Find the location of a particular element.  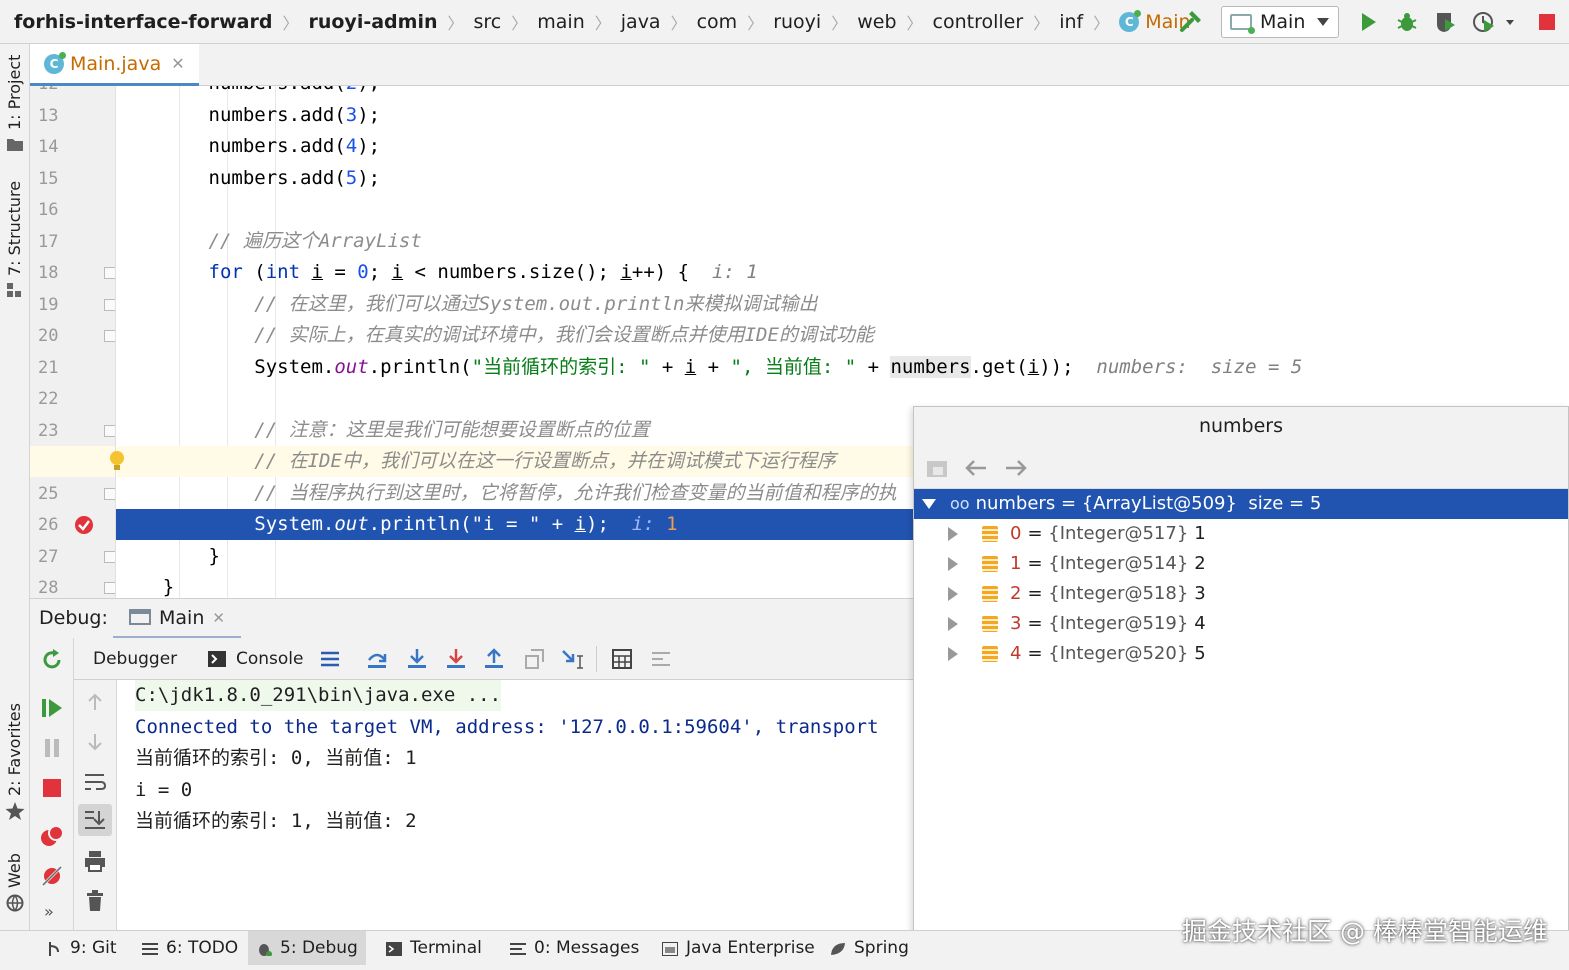

pause-icon is located at coordinates (52, 748).